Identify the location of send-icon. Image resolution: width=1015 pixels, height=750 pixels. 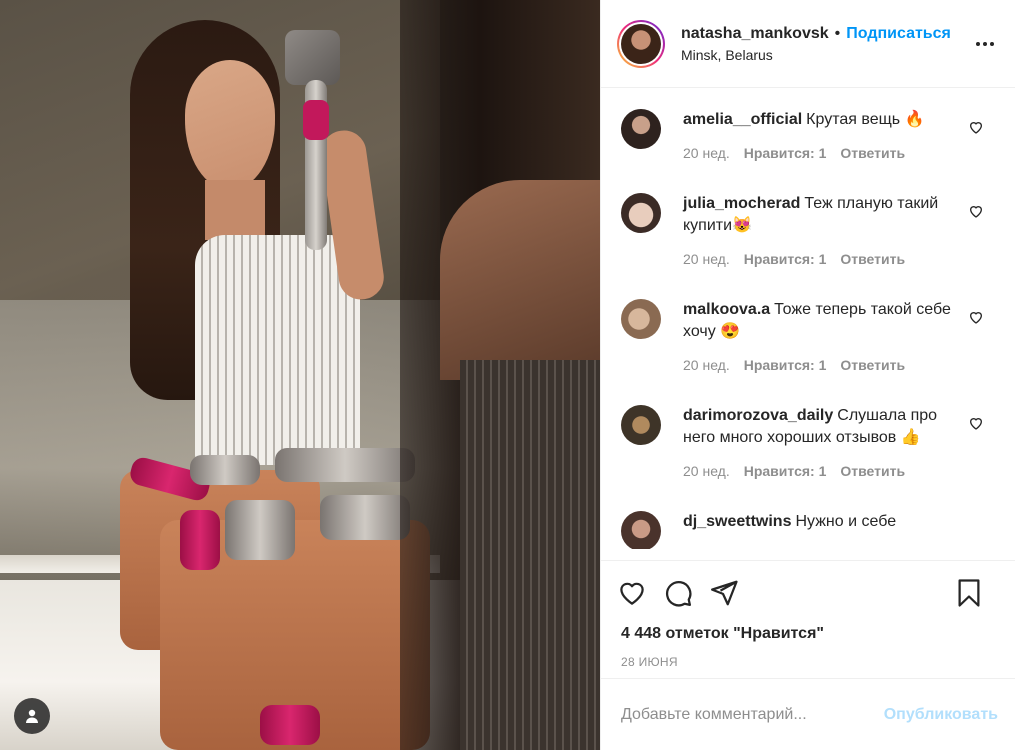
(724, 593).